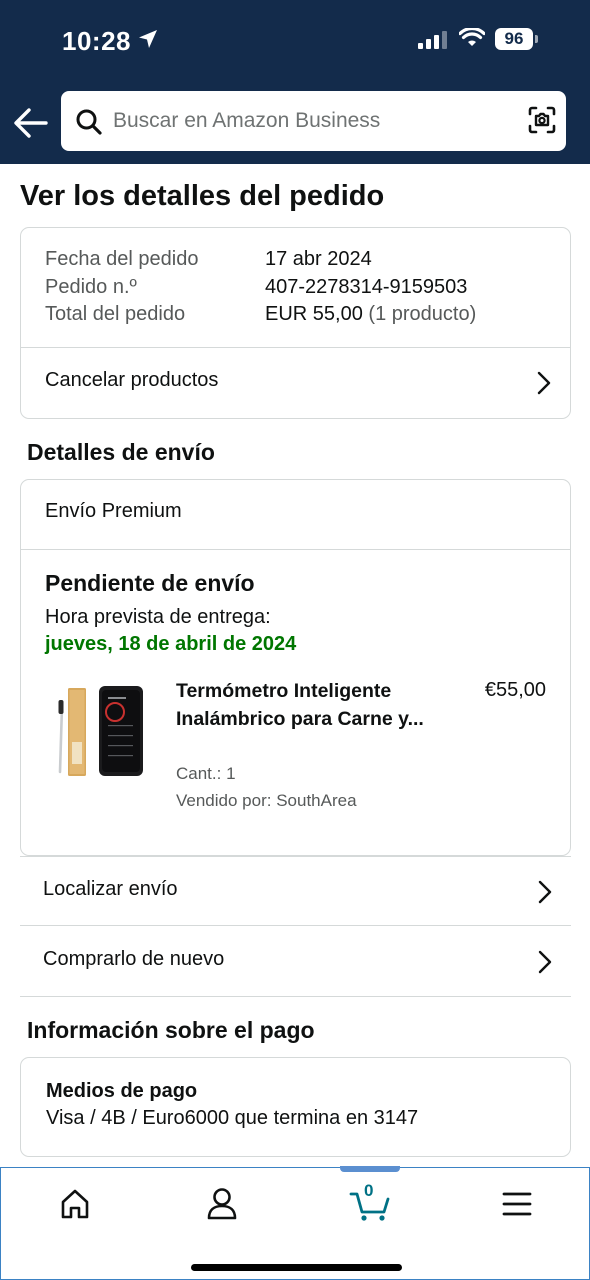 The width and height of the screenshot is (590, 1280). What do you see at coordinates (314, 314) in the screenshot?
I see `order-total-amount: EUR 55,00` at bounding box center [314, 314].